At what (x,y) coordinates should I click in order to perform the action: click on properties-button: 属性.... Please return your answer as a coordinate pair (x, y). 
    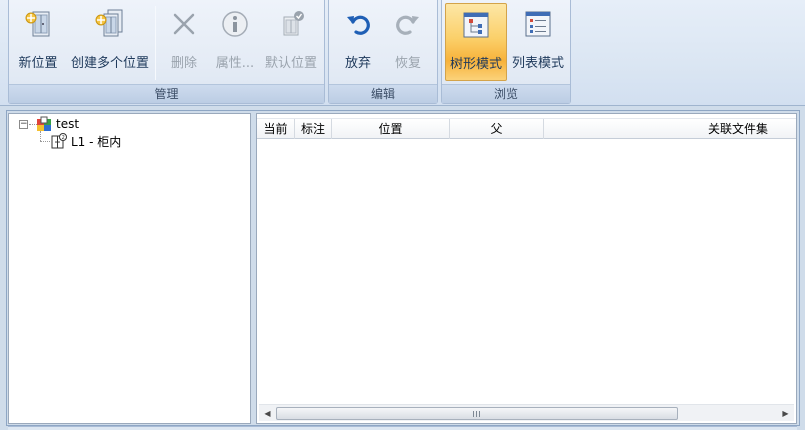
    Looking at the image, I should click on (235, 42).